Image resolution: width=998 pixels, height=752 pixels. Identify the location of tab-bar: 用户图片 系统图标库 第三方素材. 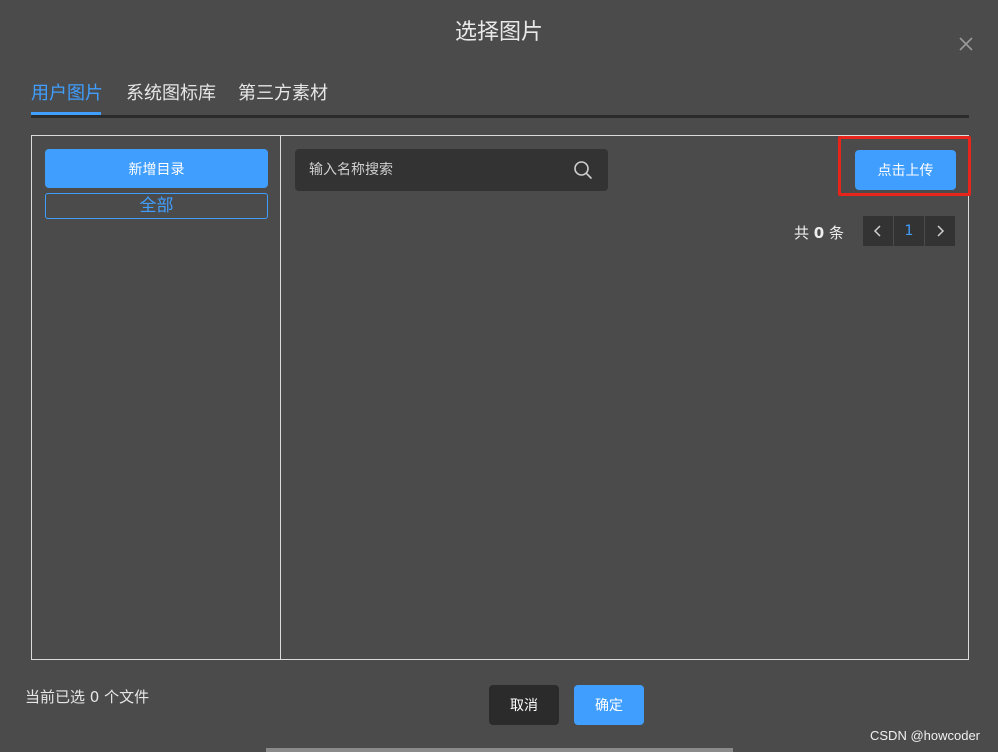
(500, 99).